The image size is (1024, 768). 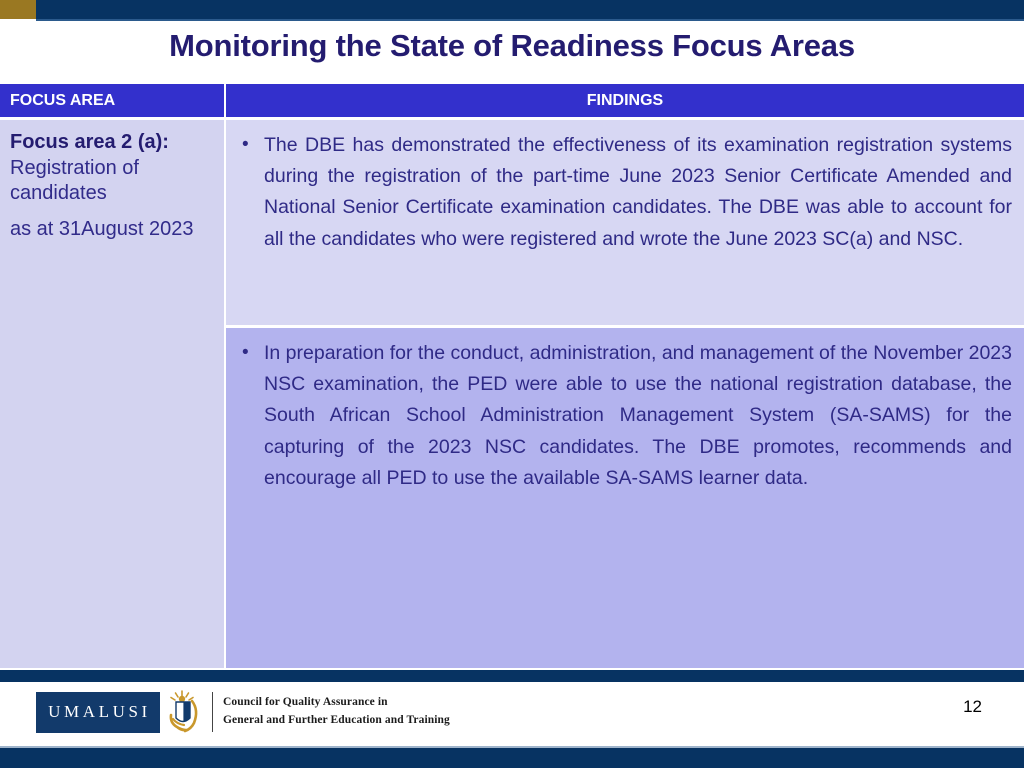 I want to click on focus-area-label: Focus area 2 (a):, so click(x=89, y=142).